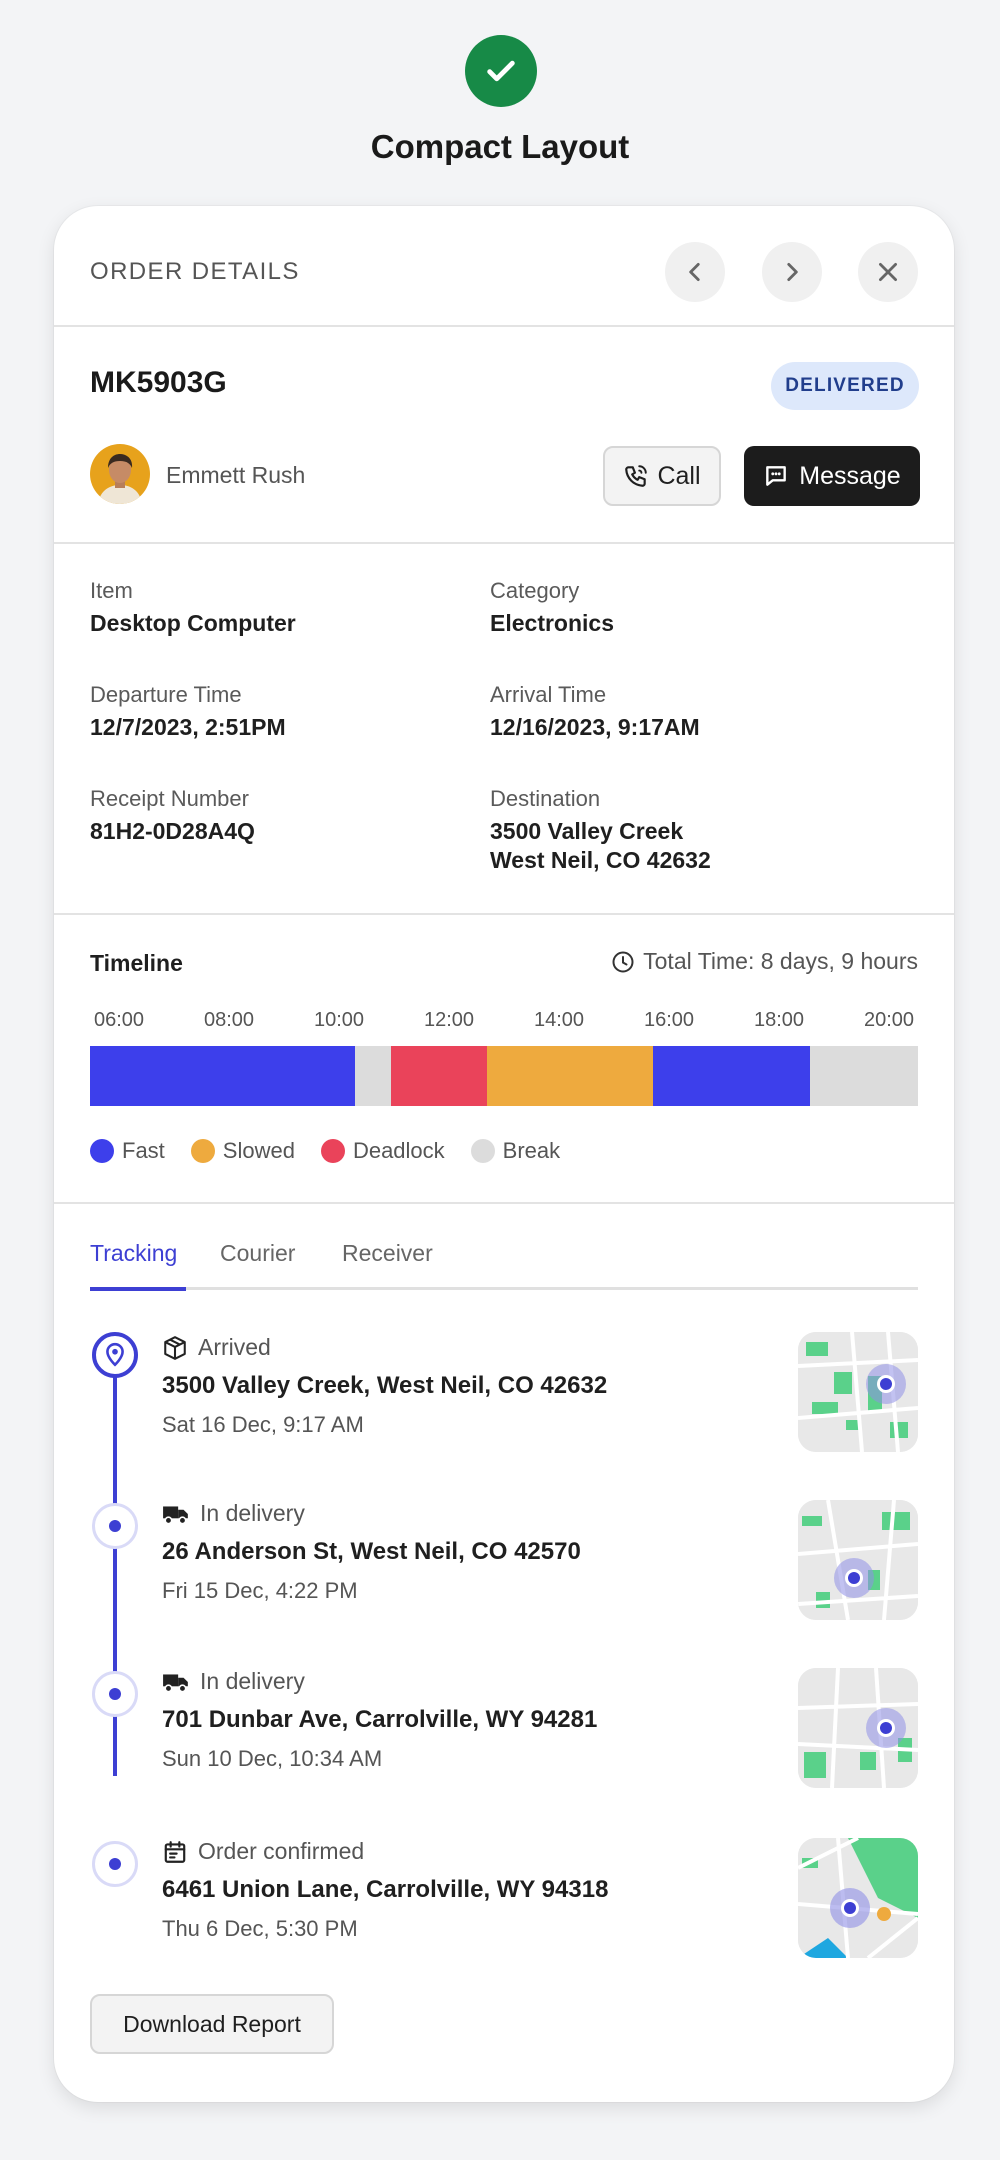 Image resolution: width=1000 pixels, height=2160 pixels. I want to click on message-button: Message, so click(832, 476).